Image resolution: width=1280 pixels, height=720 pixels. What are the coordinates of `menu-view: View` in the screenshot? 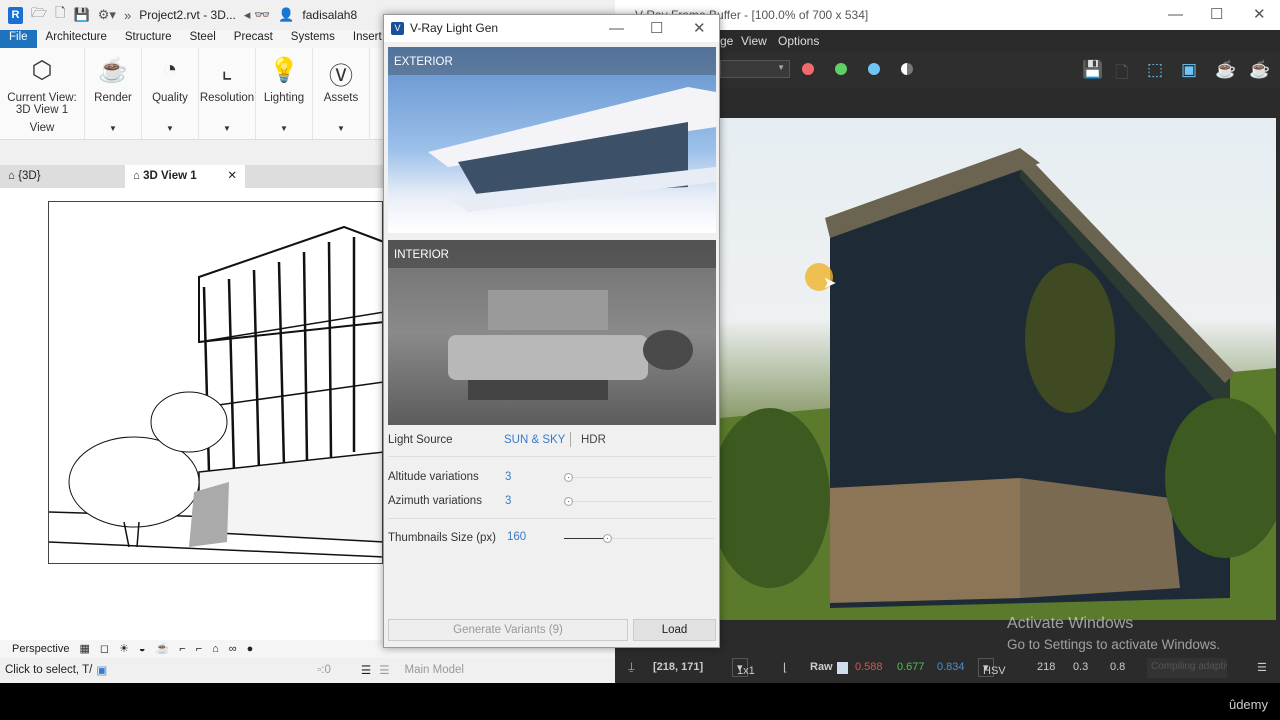 It's located at (754, 41).